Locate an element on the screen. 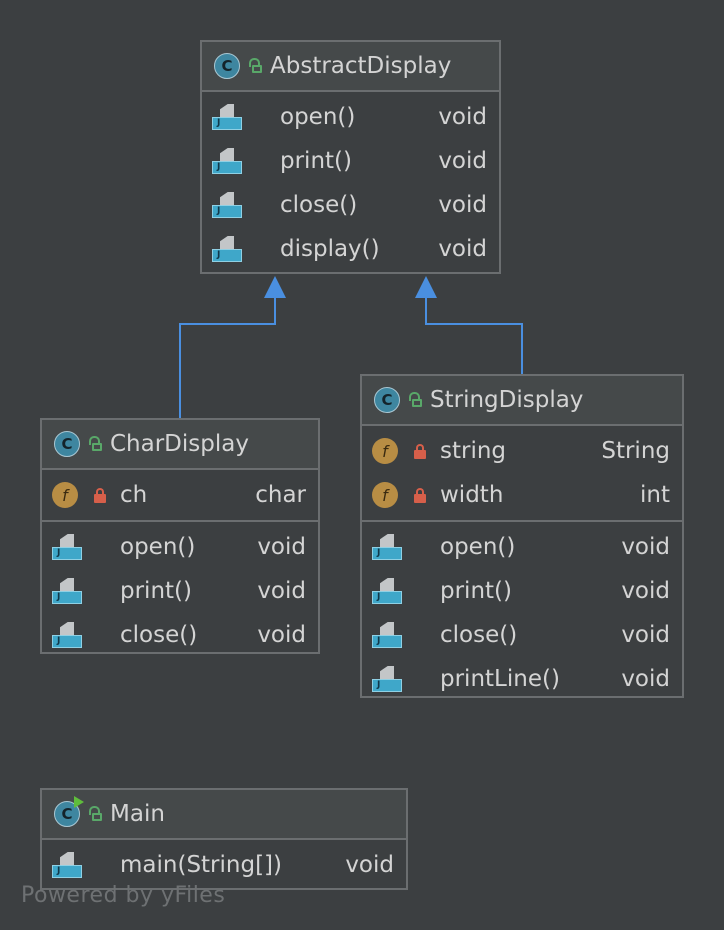  field-name: string is located at coordinates (473, 451).